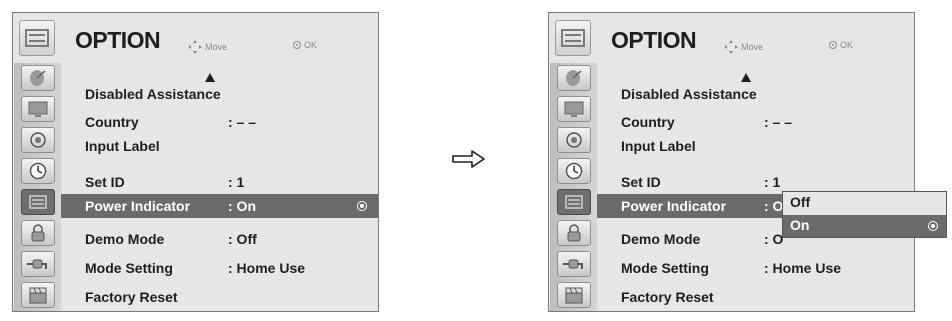 The height and width of the screenshot is (321, 952). I want to click on menu-item-demo-mode: Demo Mode: Off, so click(219, 239).